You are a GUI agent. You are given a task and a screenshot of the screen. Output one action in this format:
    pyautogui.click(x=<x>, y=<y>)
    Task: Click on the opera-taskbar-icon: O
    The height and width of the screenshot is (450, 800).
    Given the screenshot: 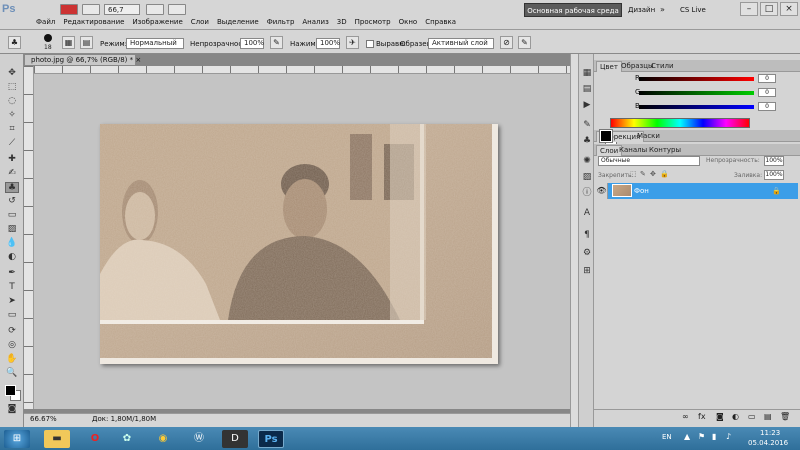 What is the action you would take?
    pyautogui.click(x=95, y=439)
    